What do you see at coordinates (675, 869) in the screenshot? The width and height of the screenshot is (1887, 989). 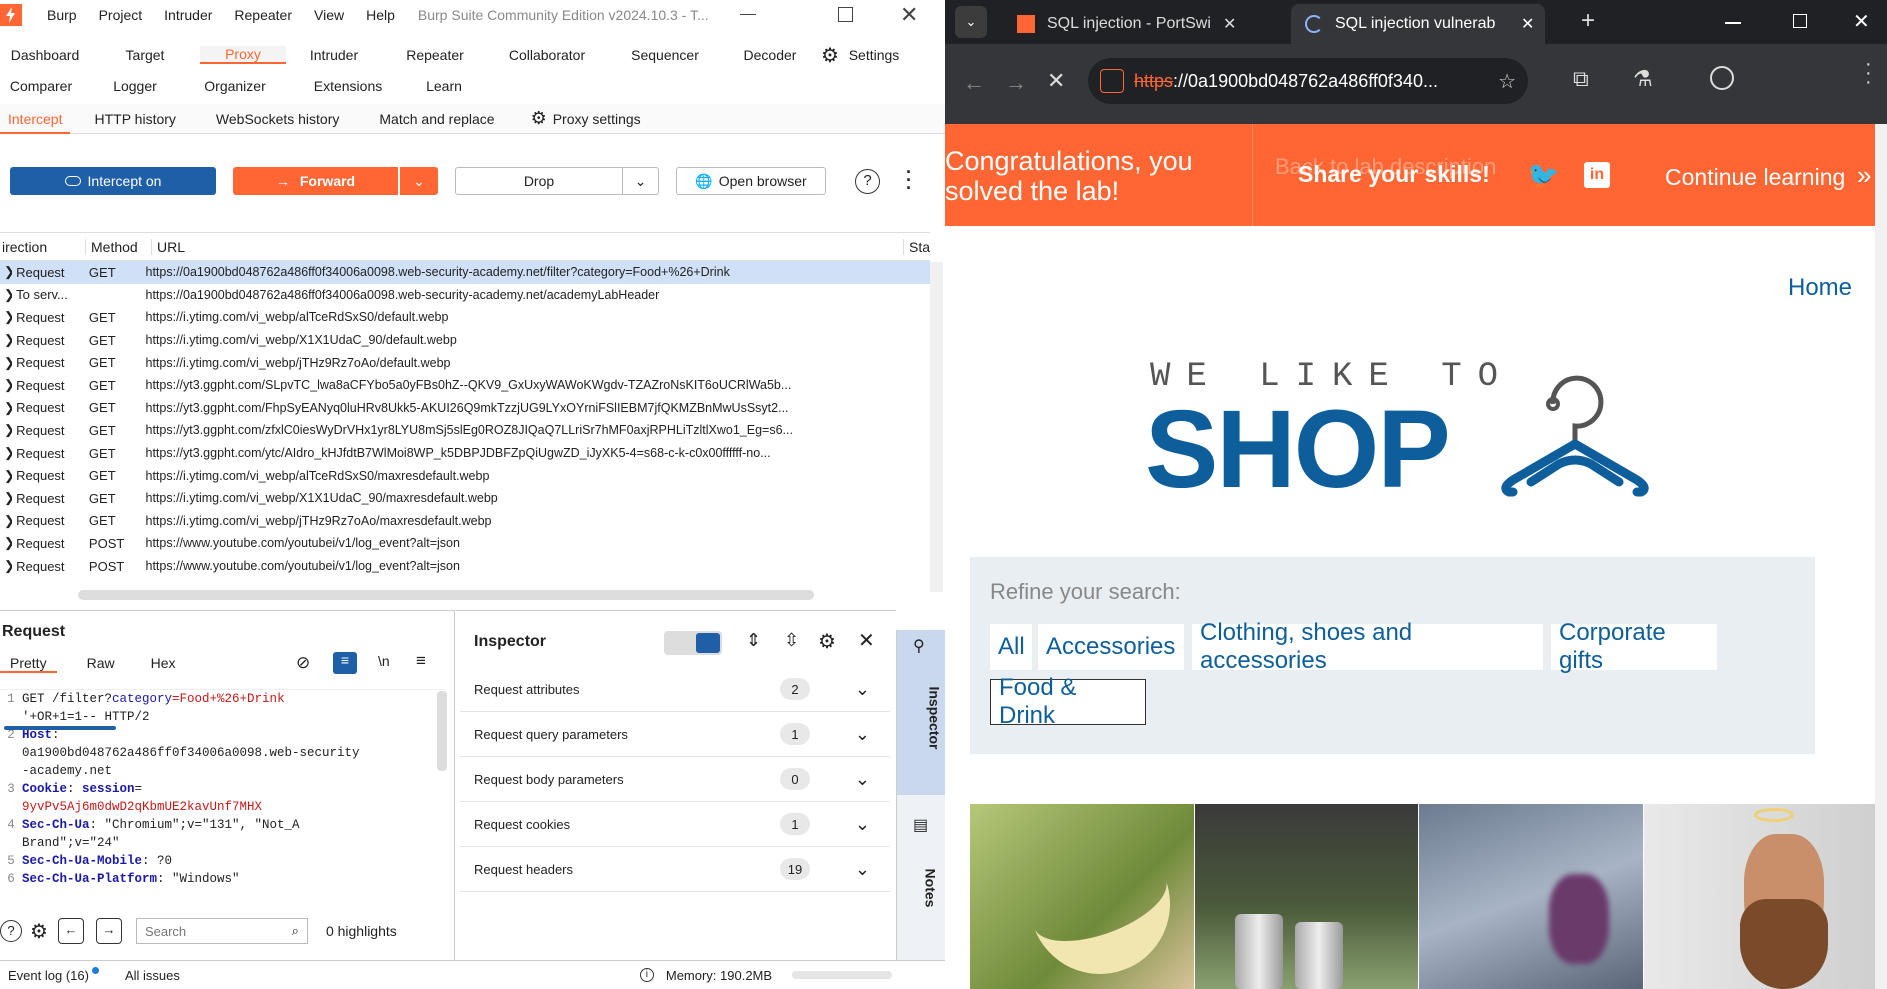 I see `inspector-section: Request headers 19 ⌄` at bounding box center [675, 869].